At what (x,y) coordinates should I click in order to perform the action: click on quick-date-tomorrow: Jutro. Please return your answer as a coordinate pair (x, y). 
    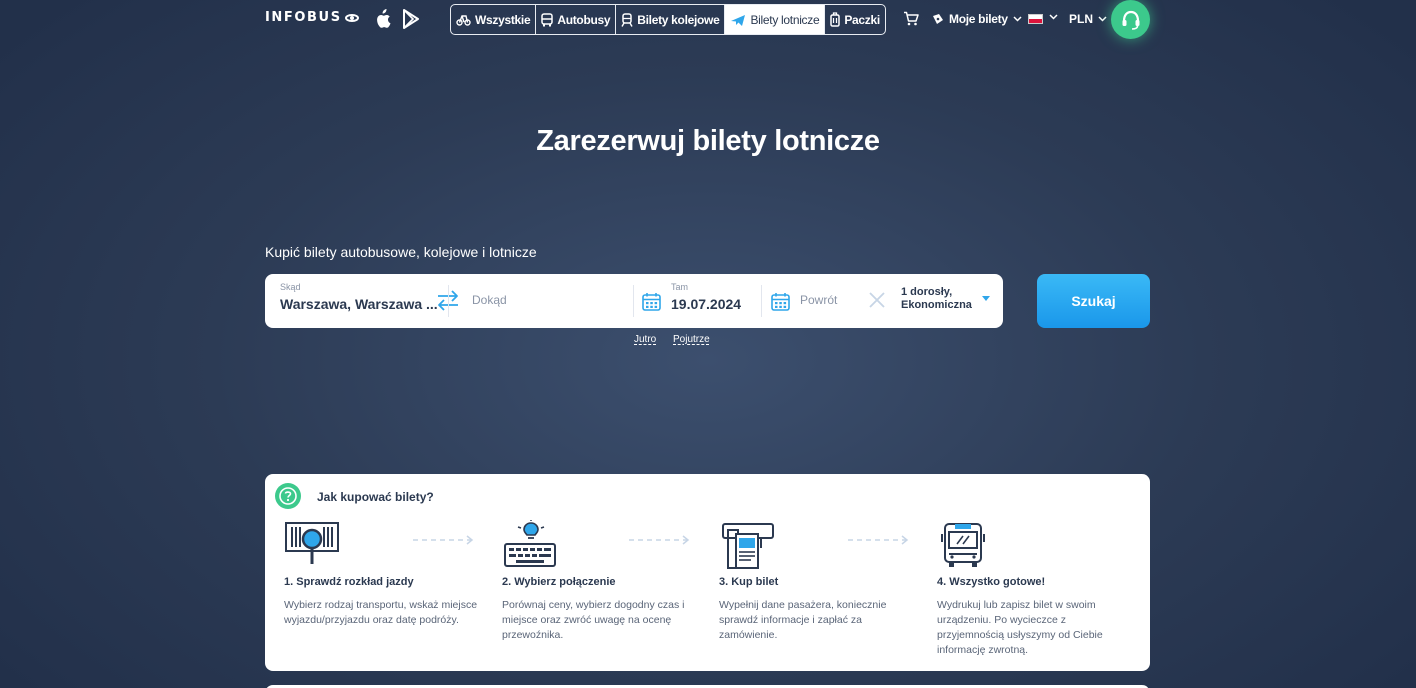
    Looking at the image, I should click on (645, 339).